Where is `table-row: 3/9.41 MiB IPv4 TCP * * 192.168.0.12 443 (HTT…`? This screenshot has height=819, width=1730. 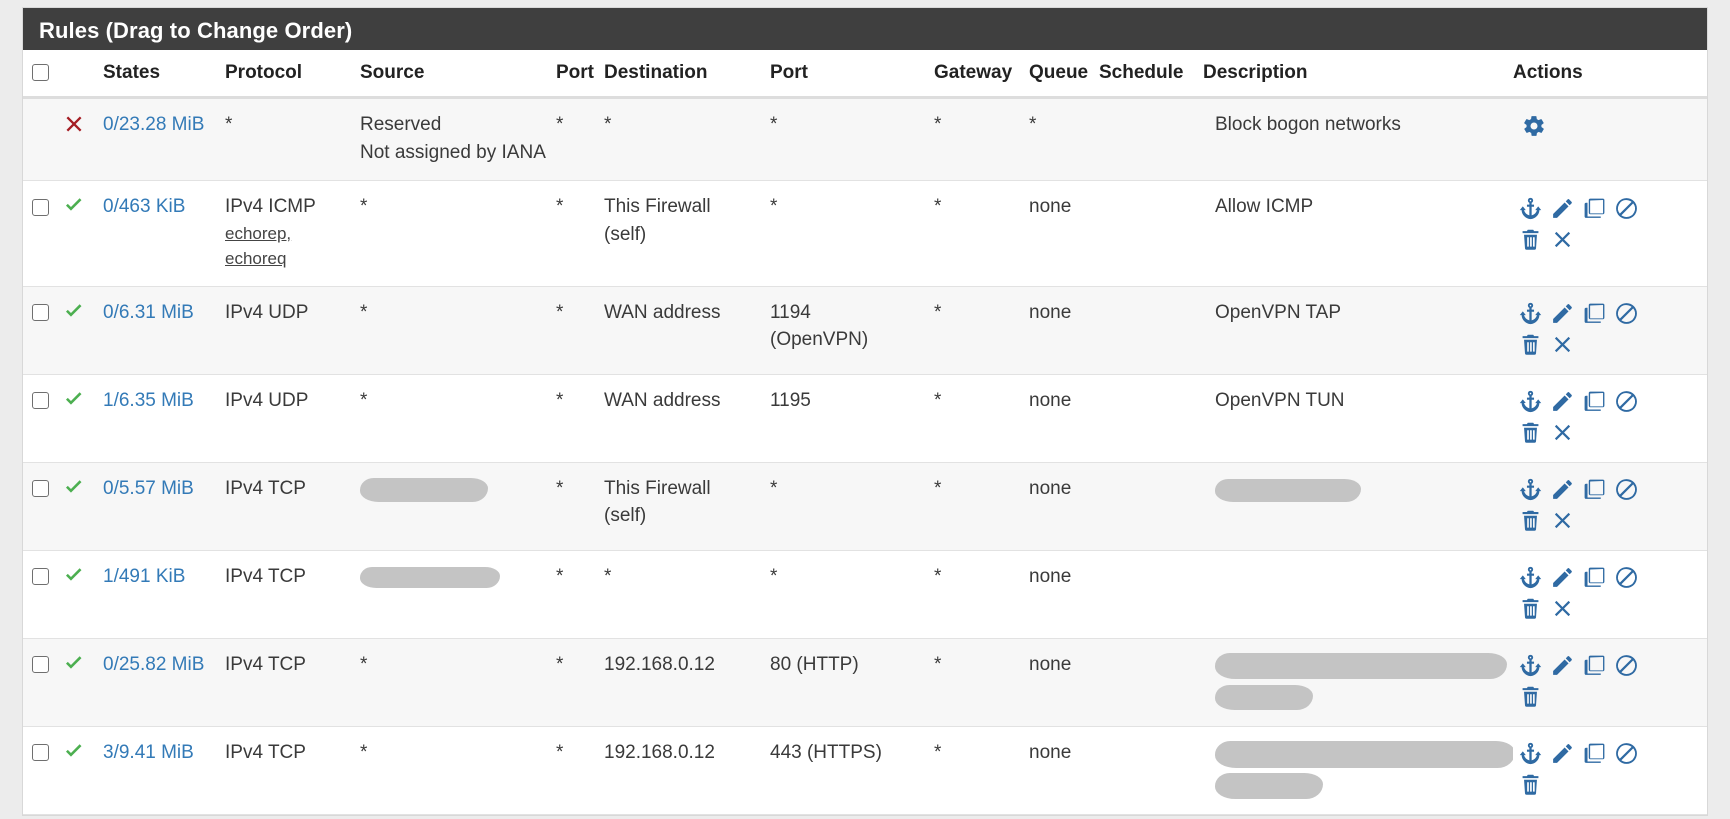 table-row: 3/9.41 MiB IPv4 TCP * * 192.168.0.12 443 (HTT… is located at coordinates (865, 770).